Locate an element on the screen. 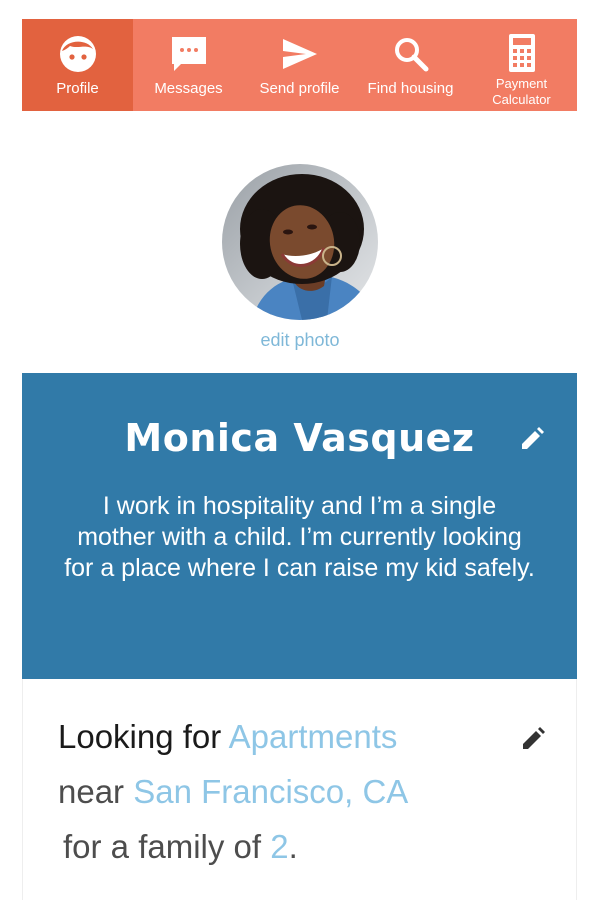 The height and width of the screenshot is (900, 600). nav-item-payment-calculator: Payment Calculator is located at coordinates (521, 65).